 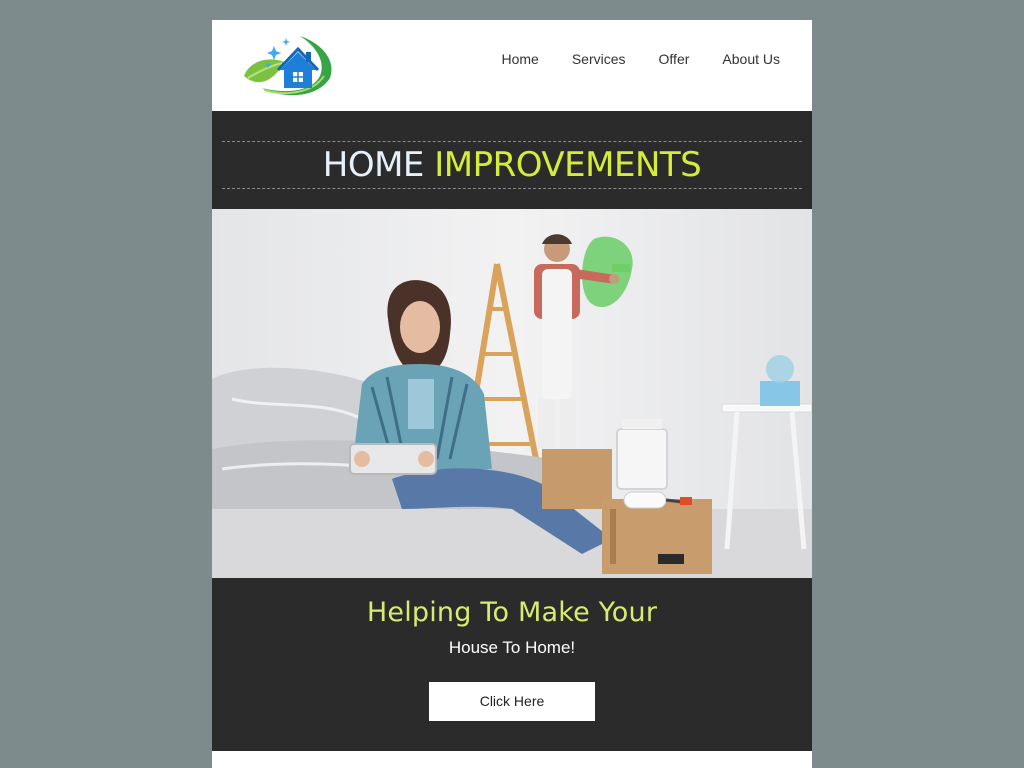 I want to click on title-band: HOME IMPROVEMENTS, so click(x=512, y=160).